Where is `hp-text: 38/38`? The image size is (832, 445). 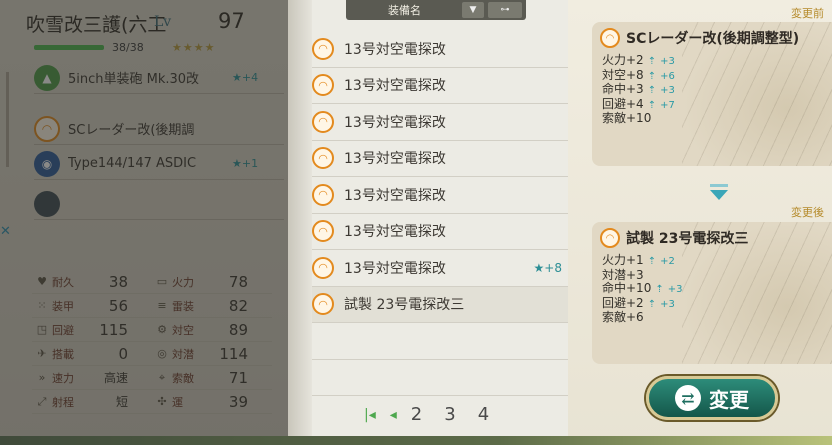 hp-text: 38/38 is located at coordinates (128, 47).